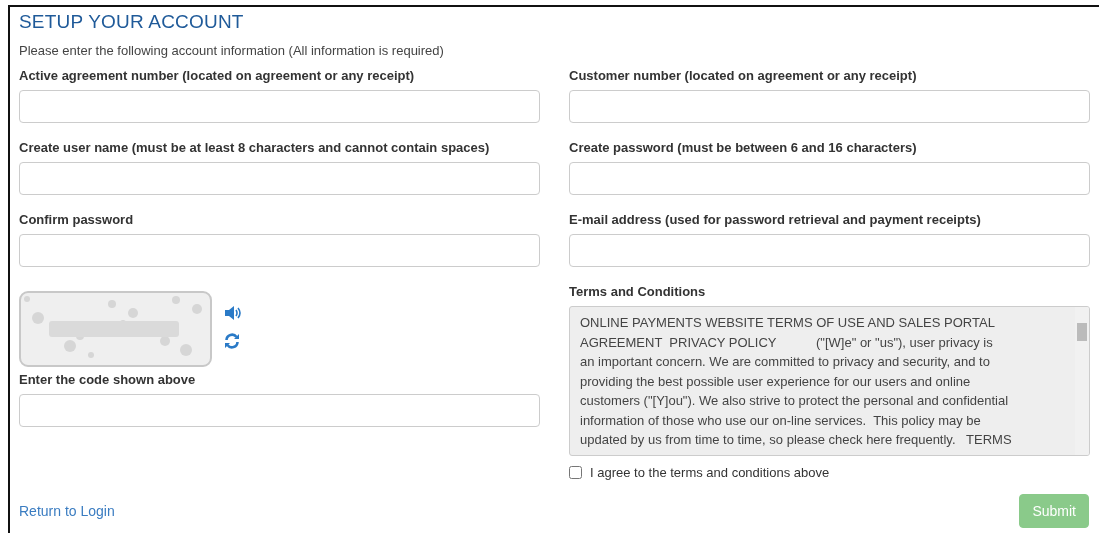 This screenshot has height=537, width=1099. Describe the element at coordinates (776, 381) in the screenshot. I see `terms-text-line: providing the best possible user experience for our users and online` at that location.